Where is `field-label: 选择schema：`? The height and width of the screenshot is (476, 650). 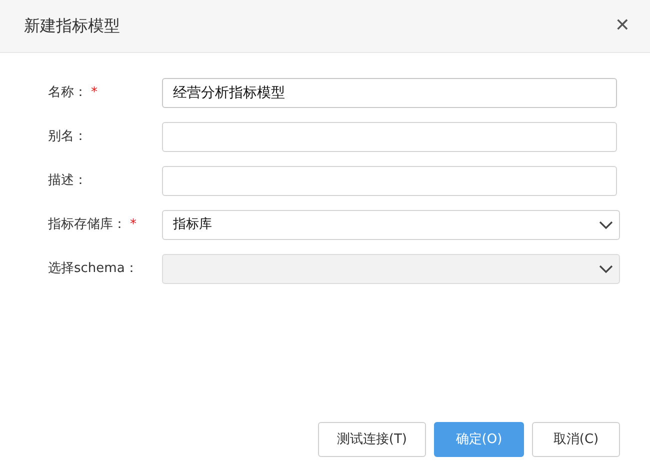
field-label: 选择schema： is located at coordinates (93, 268).